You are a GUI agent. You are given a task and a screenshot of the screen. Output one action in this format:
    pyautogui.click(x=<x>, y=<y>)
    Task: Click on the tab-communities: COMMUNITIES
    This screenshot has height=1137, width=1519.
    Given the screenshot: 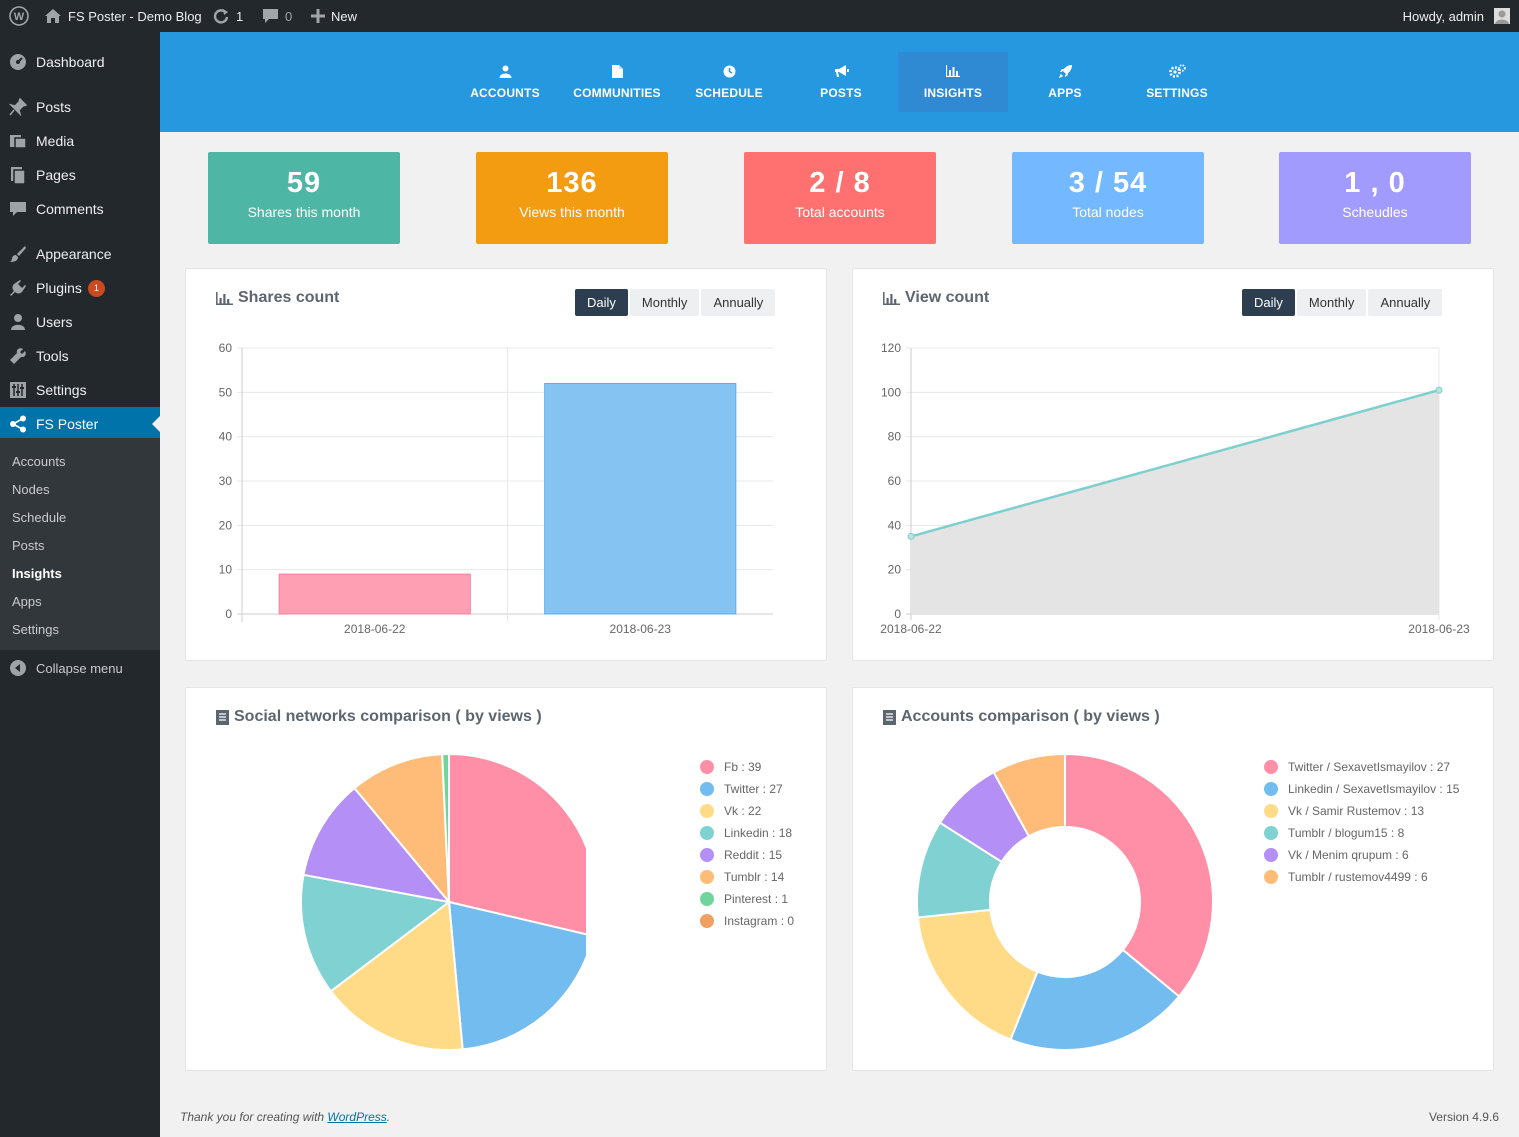 What is the action you would take?
    pyautogui.click(x=617, y=82)
    